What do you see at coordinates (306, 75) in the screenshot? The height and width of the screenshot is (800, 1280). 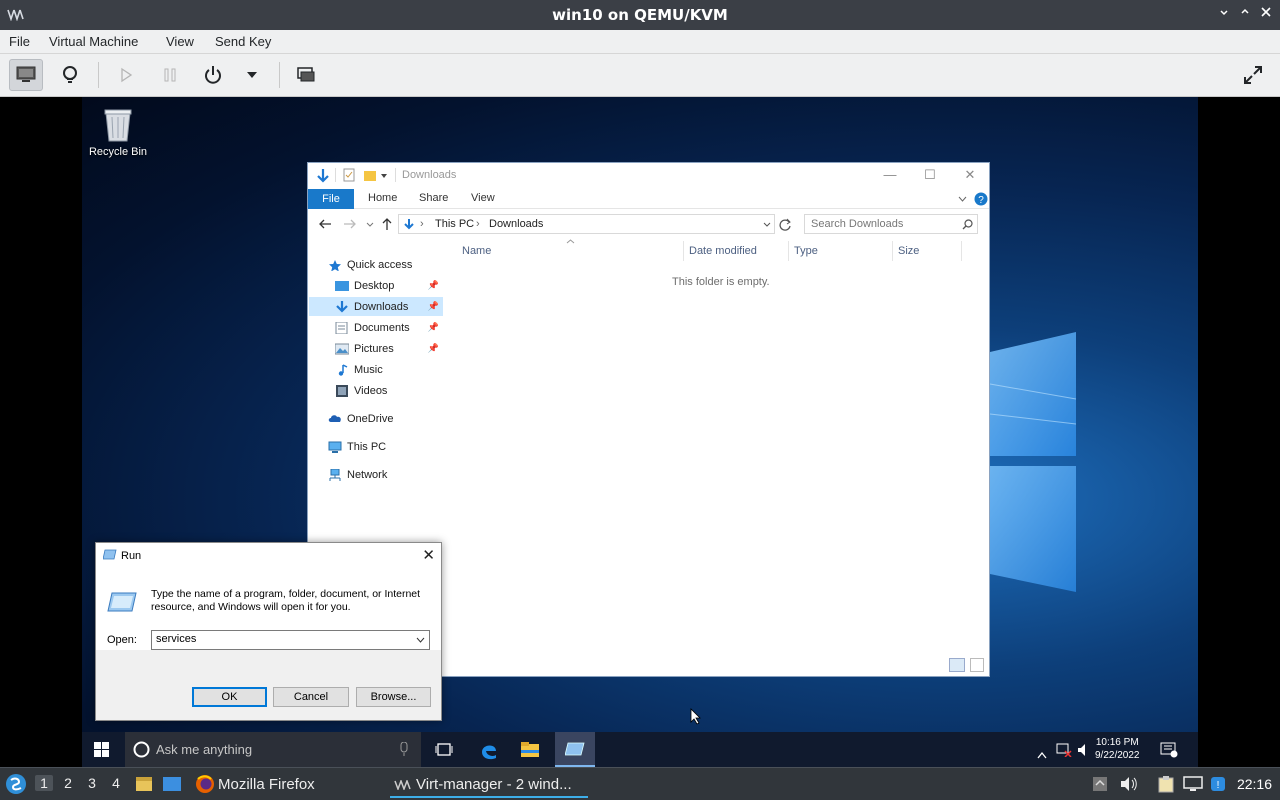 I see `fullscreen-switch-button` at bounding box center [306, 75].